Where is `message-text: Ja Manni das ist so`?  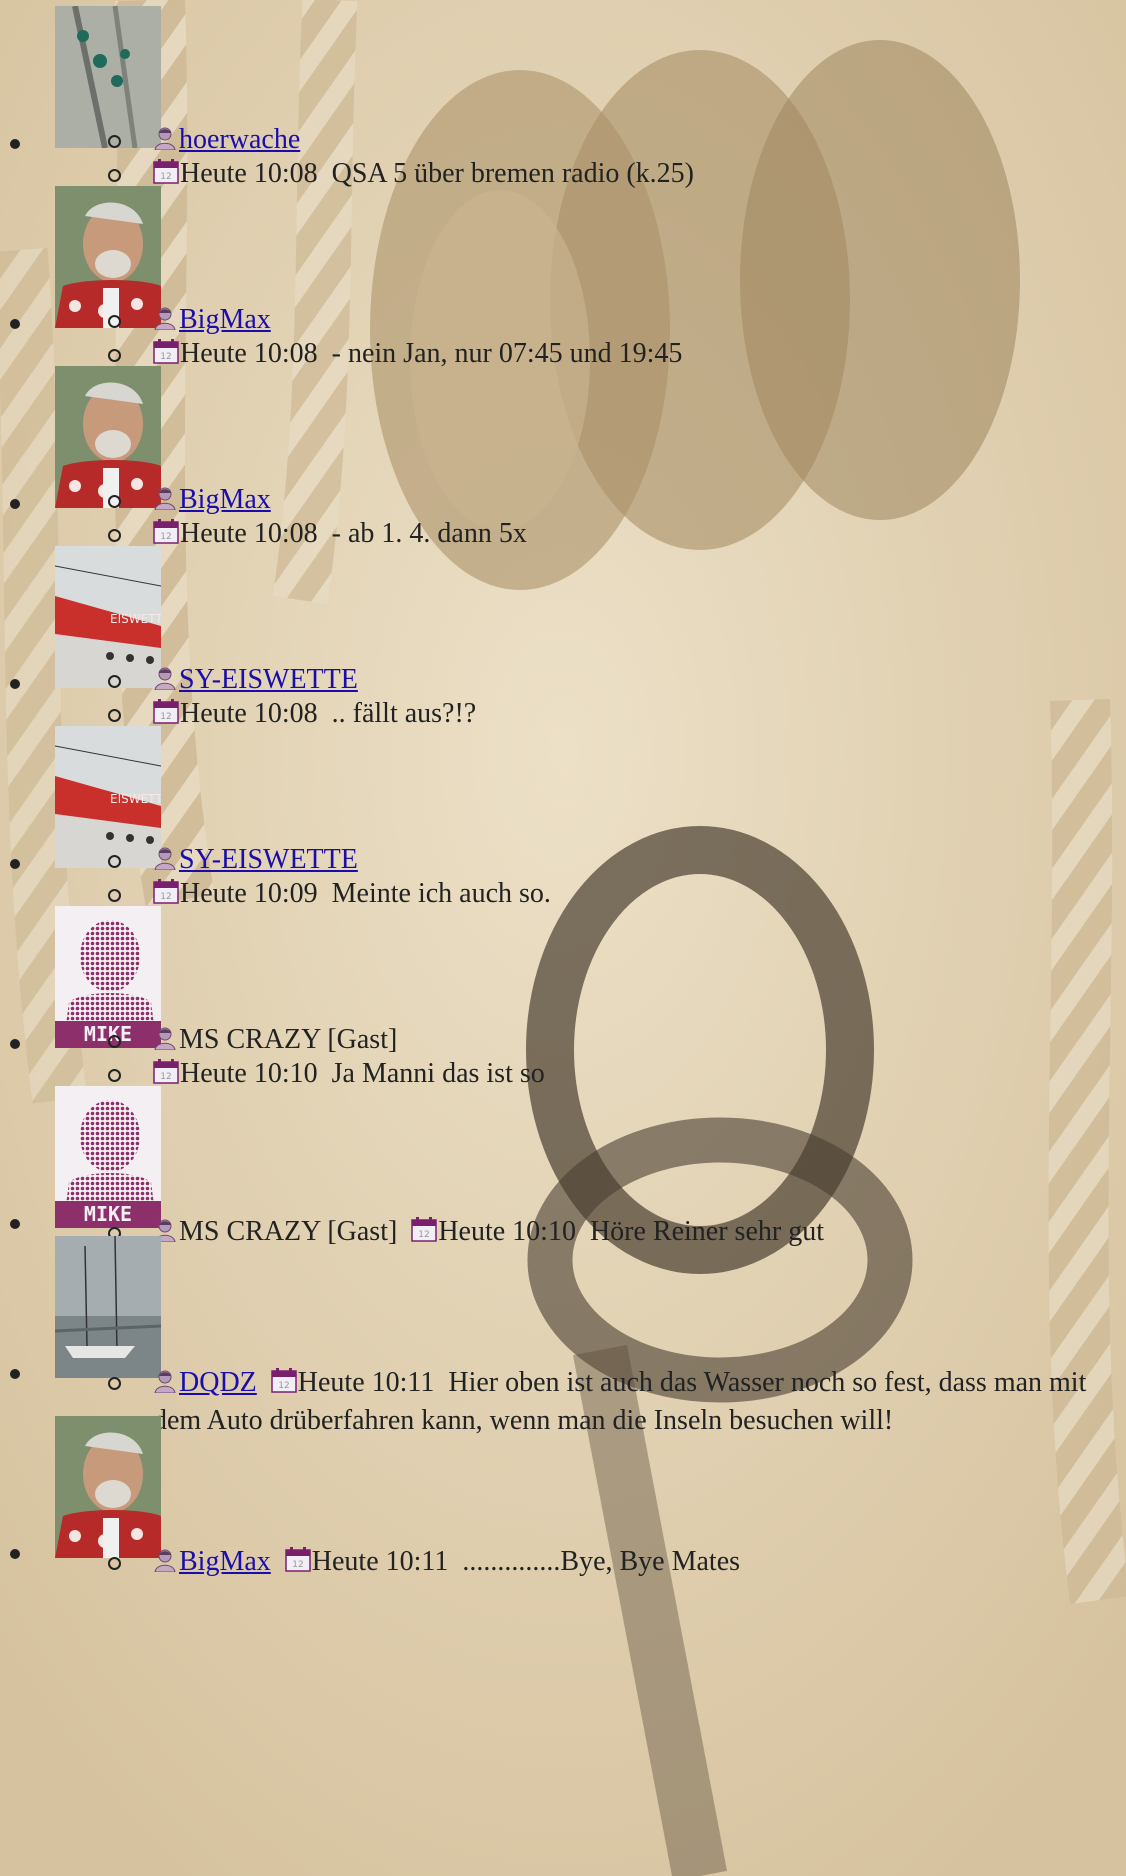
message-text: Ja Manni das ist so is located at coordinates (438, 1073).